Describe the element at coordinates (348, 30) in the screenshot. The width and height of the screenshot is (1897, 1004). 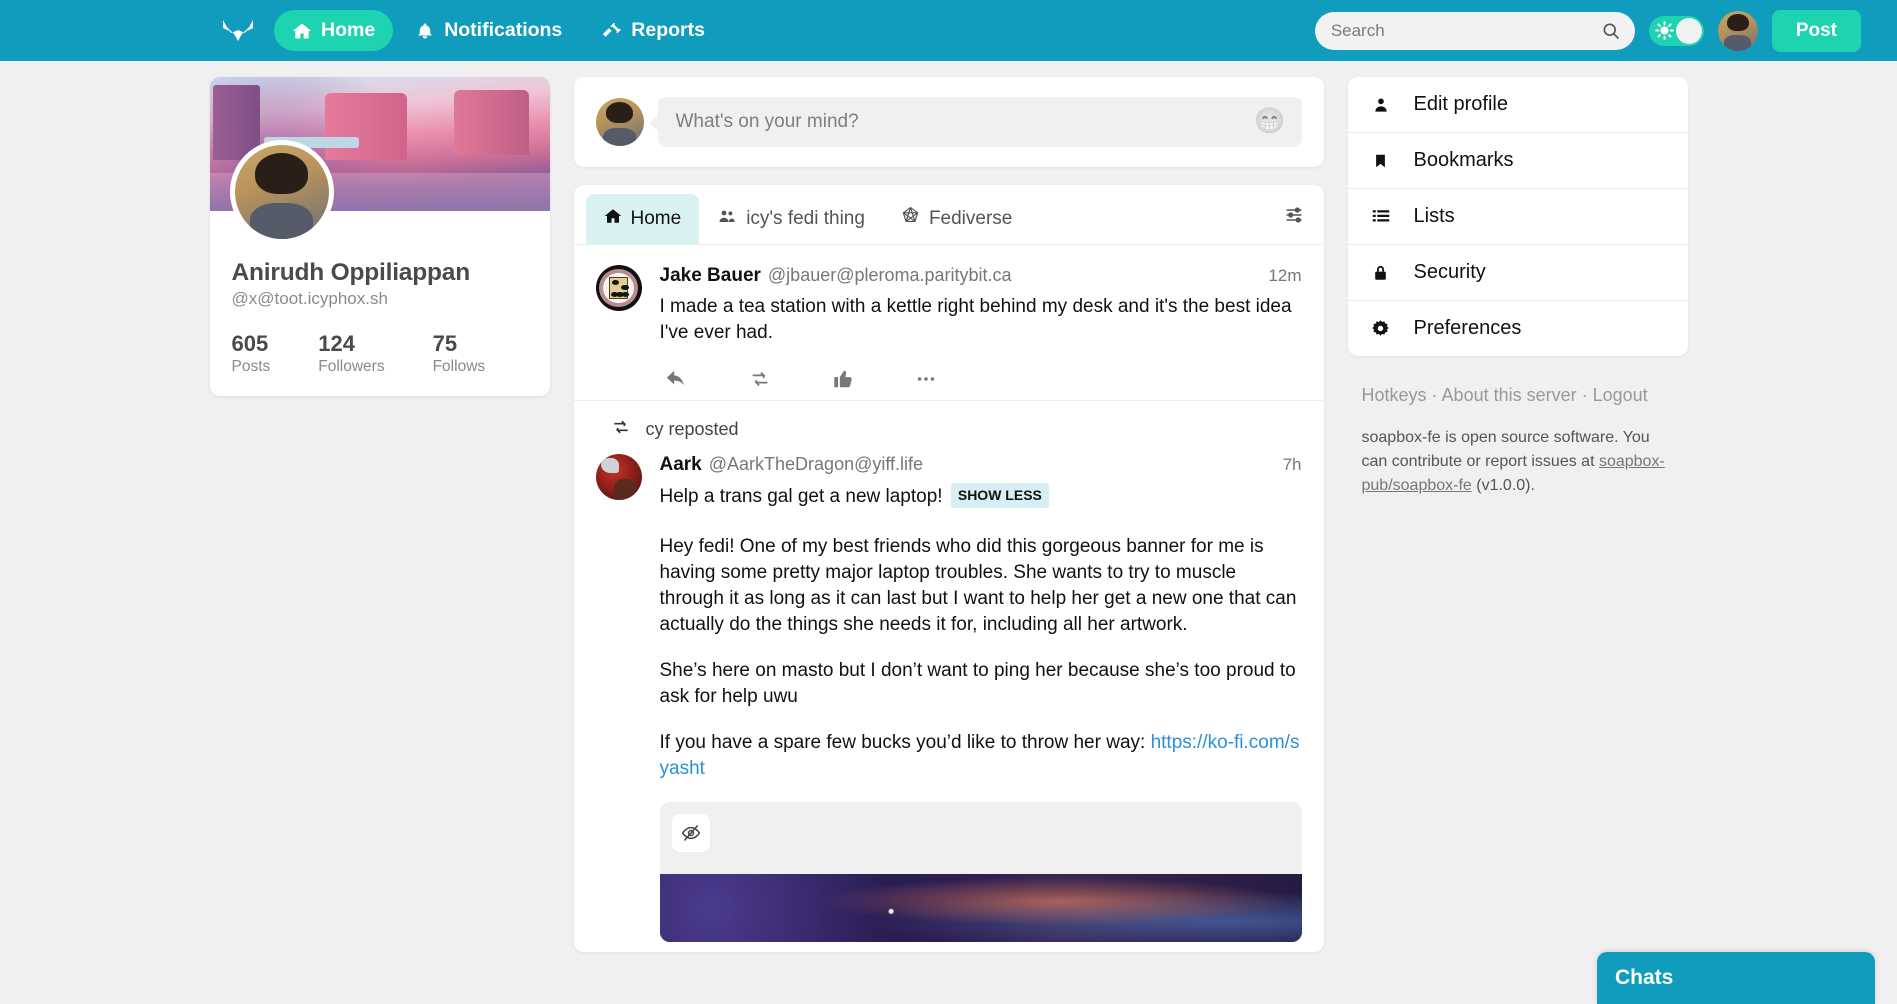
I see `nav-label-home: Home` at that location.